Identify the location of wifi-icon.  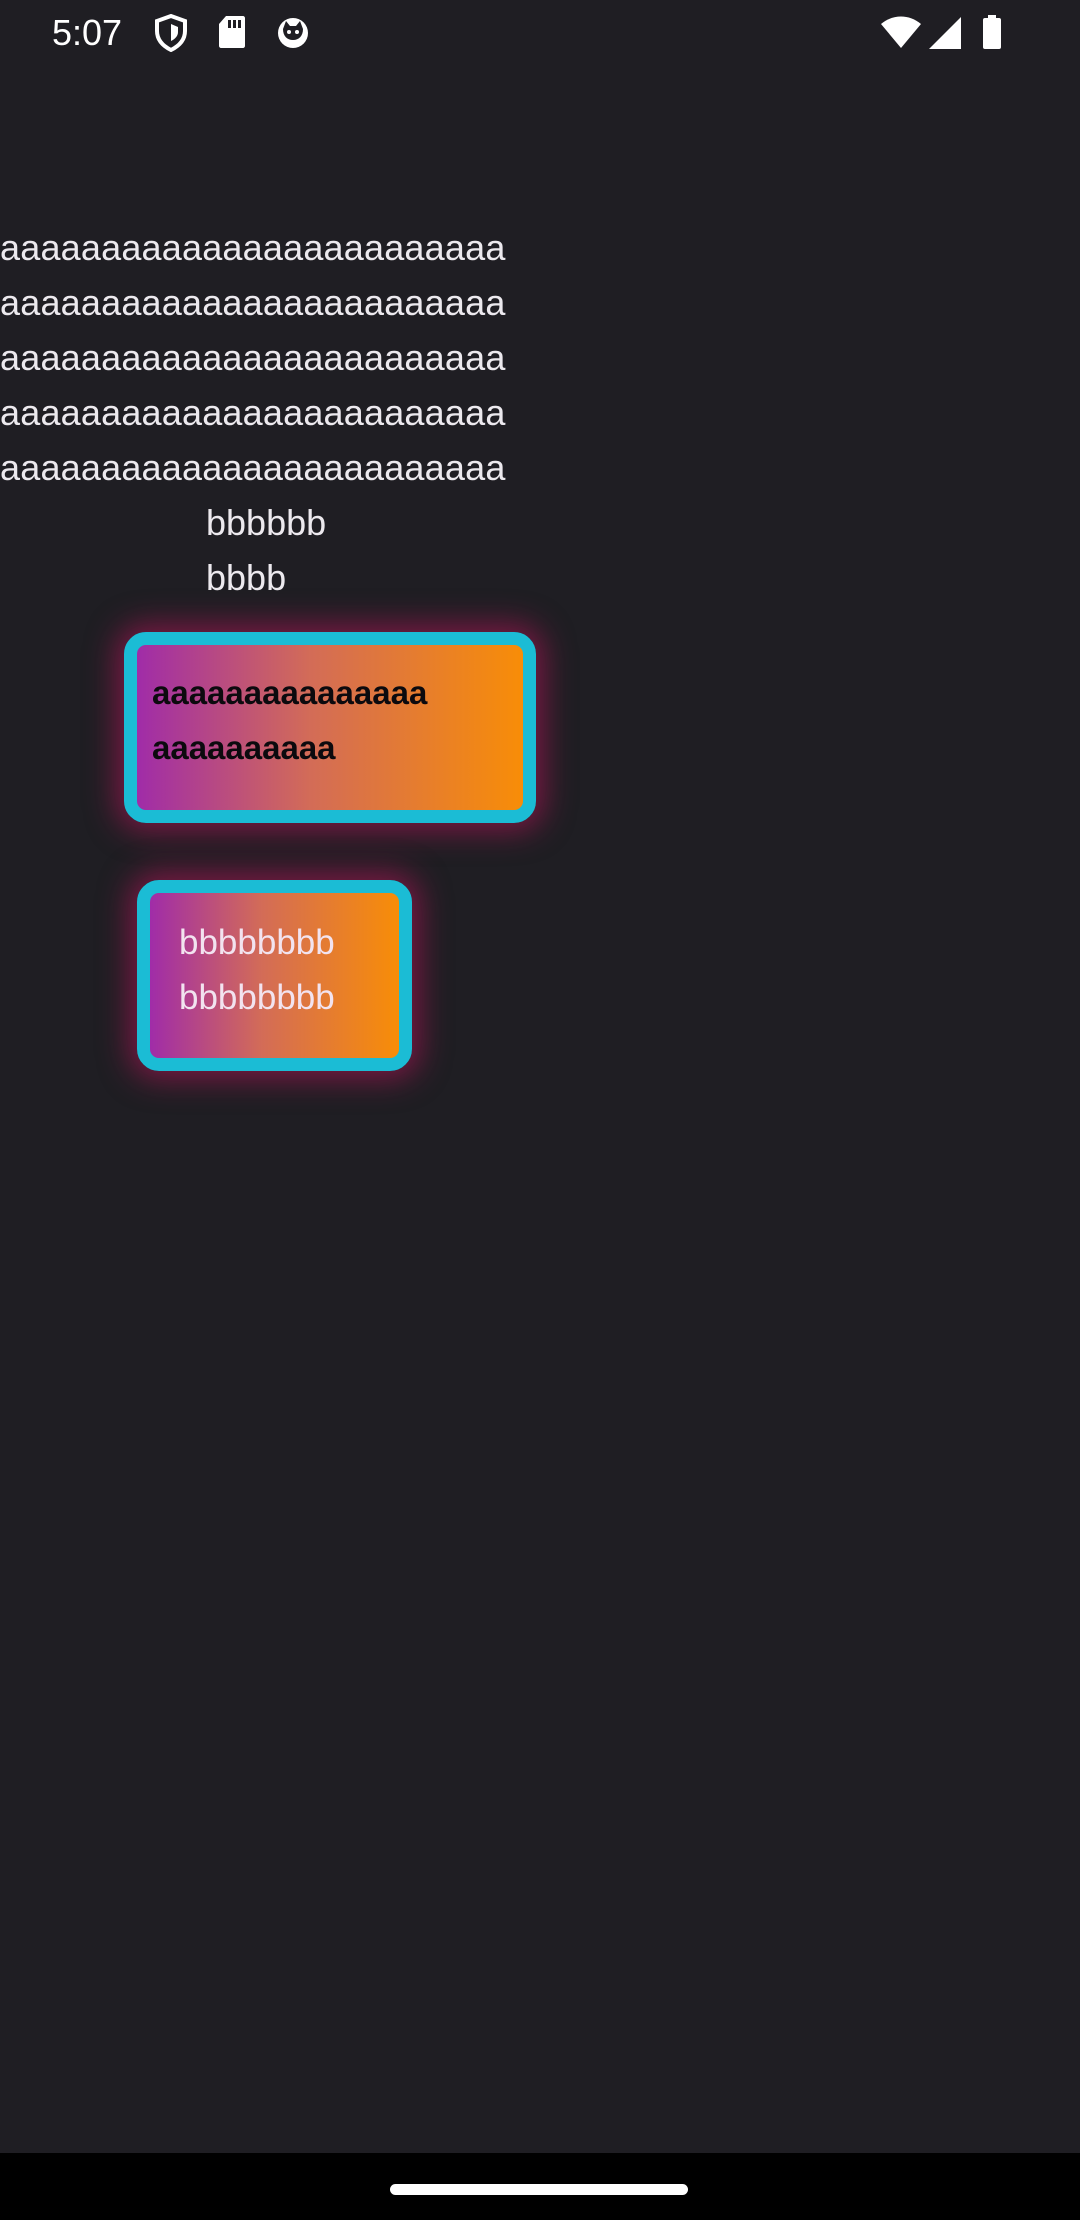
(901, 32).